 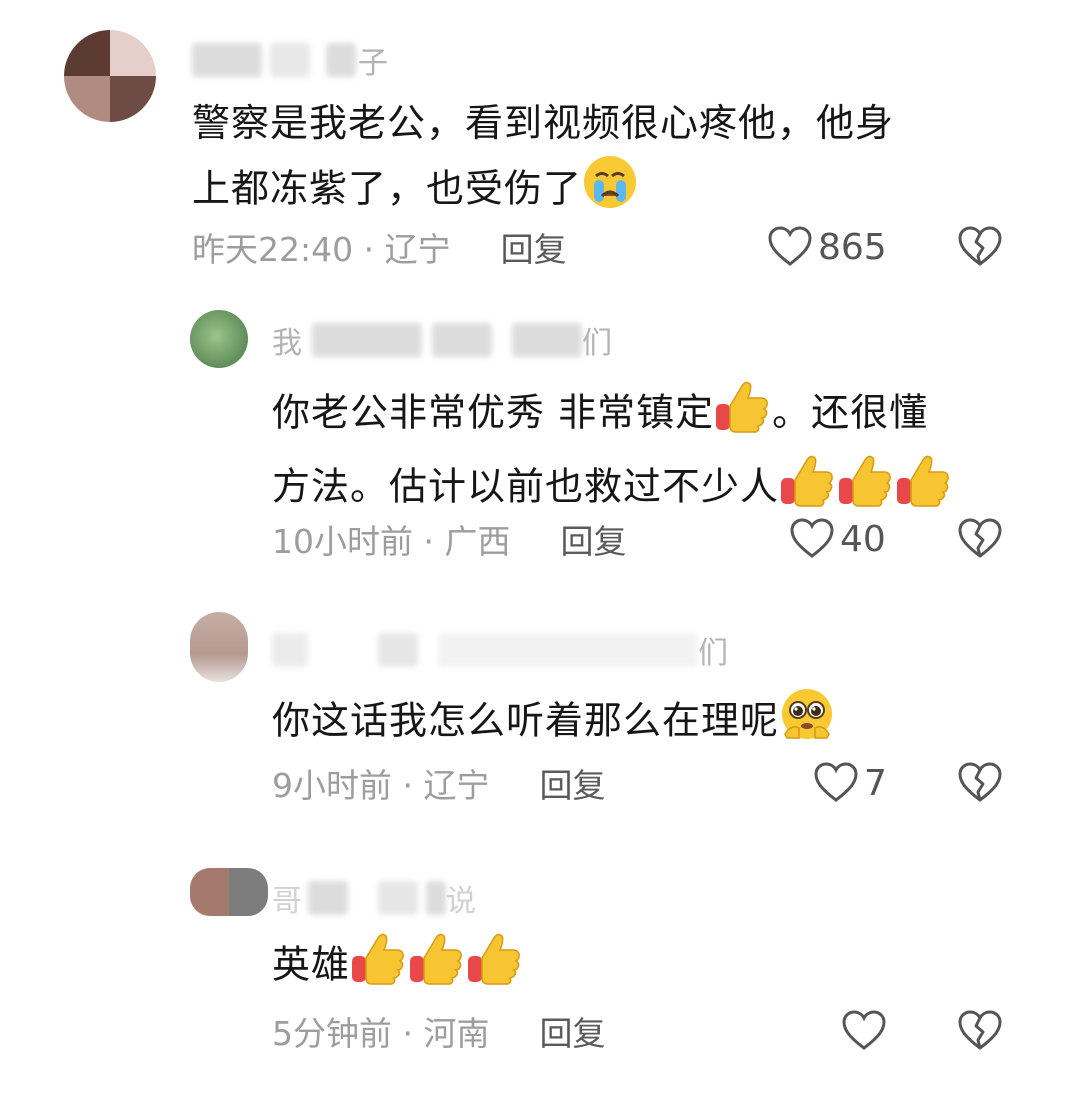 What do you see at coordinates (652, 967) in the screenshot?
I see `comment-text: 英雄` at bounding box center [652, 967].